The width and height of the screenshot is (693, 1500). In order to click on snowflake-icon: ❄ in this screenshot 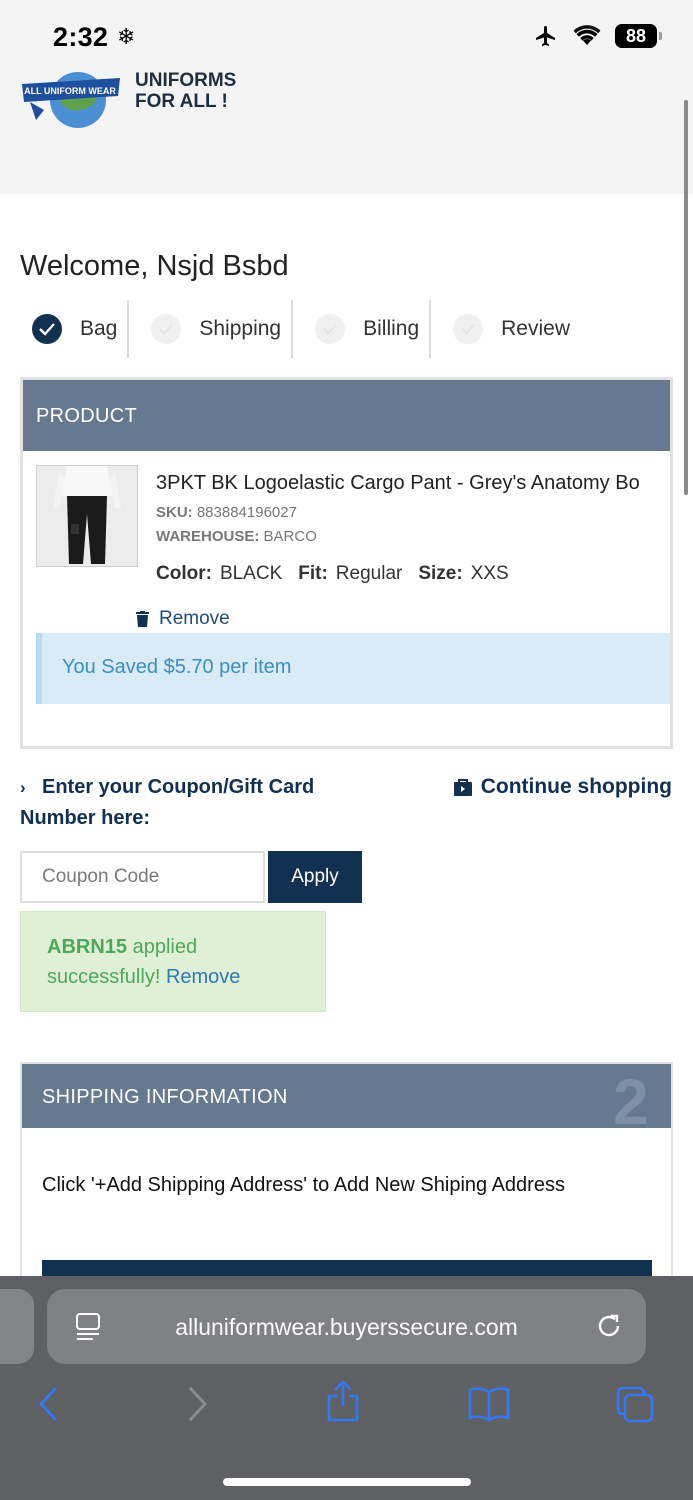, I will do `click(126, 36)`.